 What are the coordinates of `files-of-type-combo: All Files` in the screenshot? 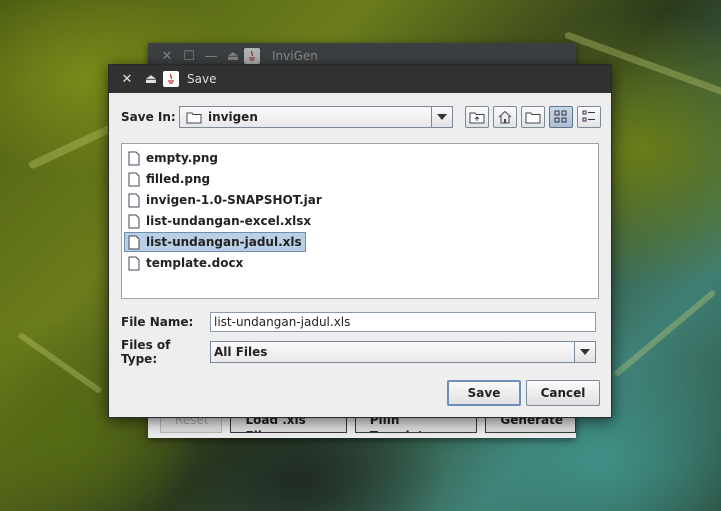 It's located at (403, 352).